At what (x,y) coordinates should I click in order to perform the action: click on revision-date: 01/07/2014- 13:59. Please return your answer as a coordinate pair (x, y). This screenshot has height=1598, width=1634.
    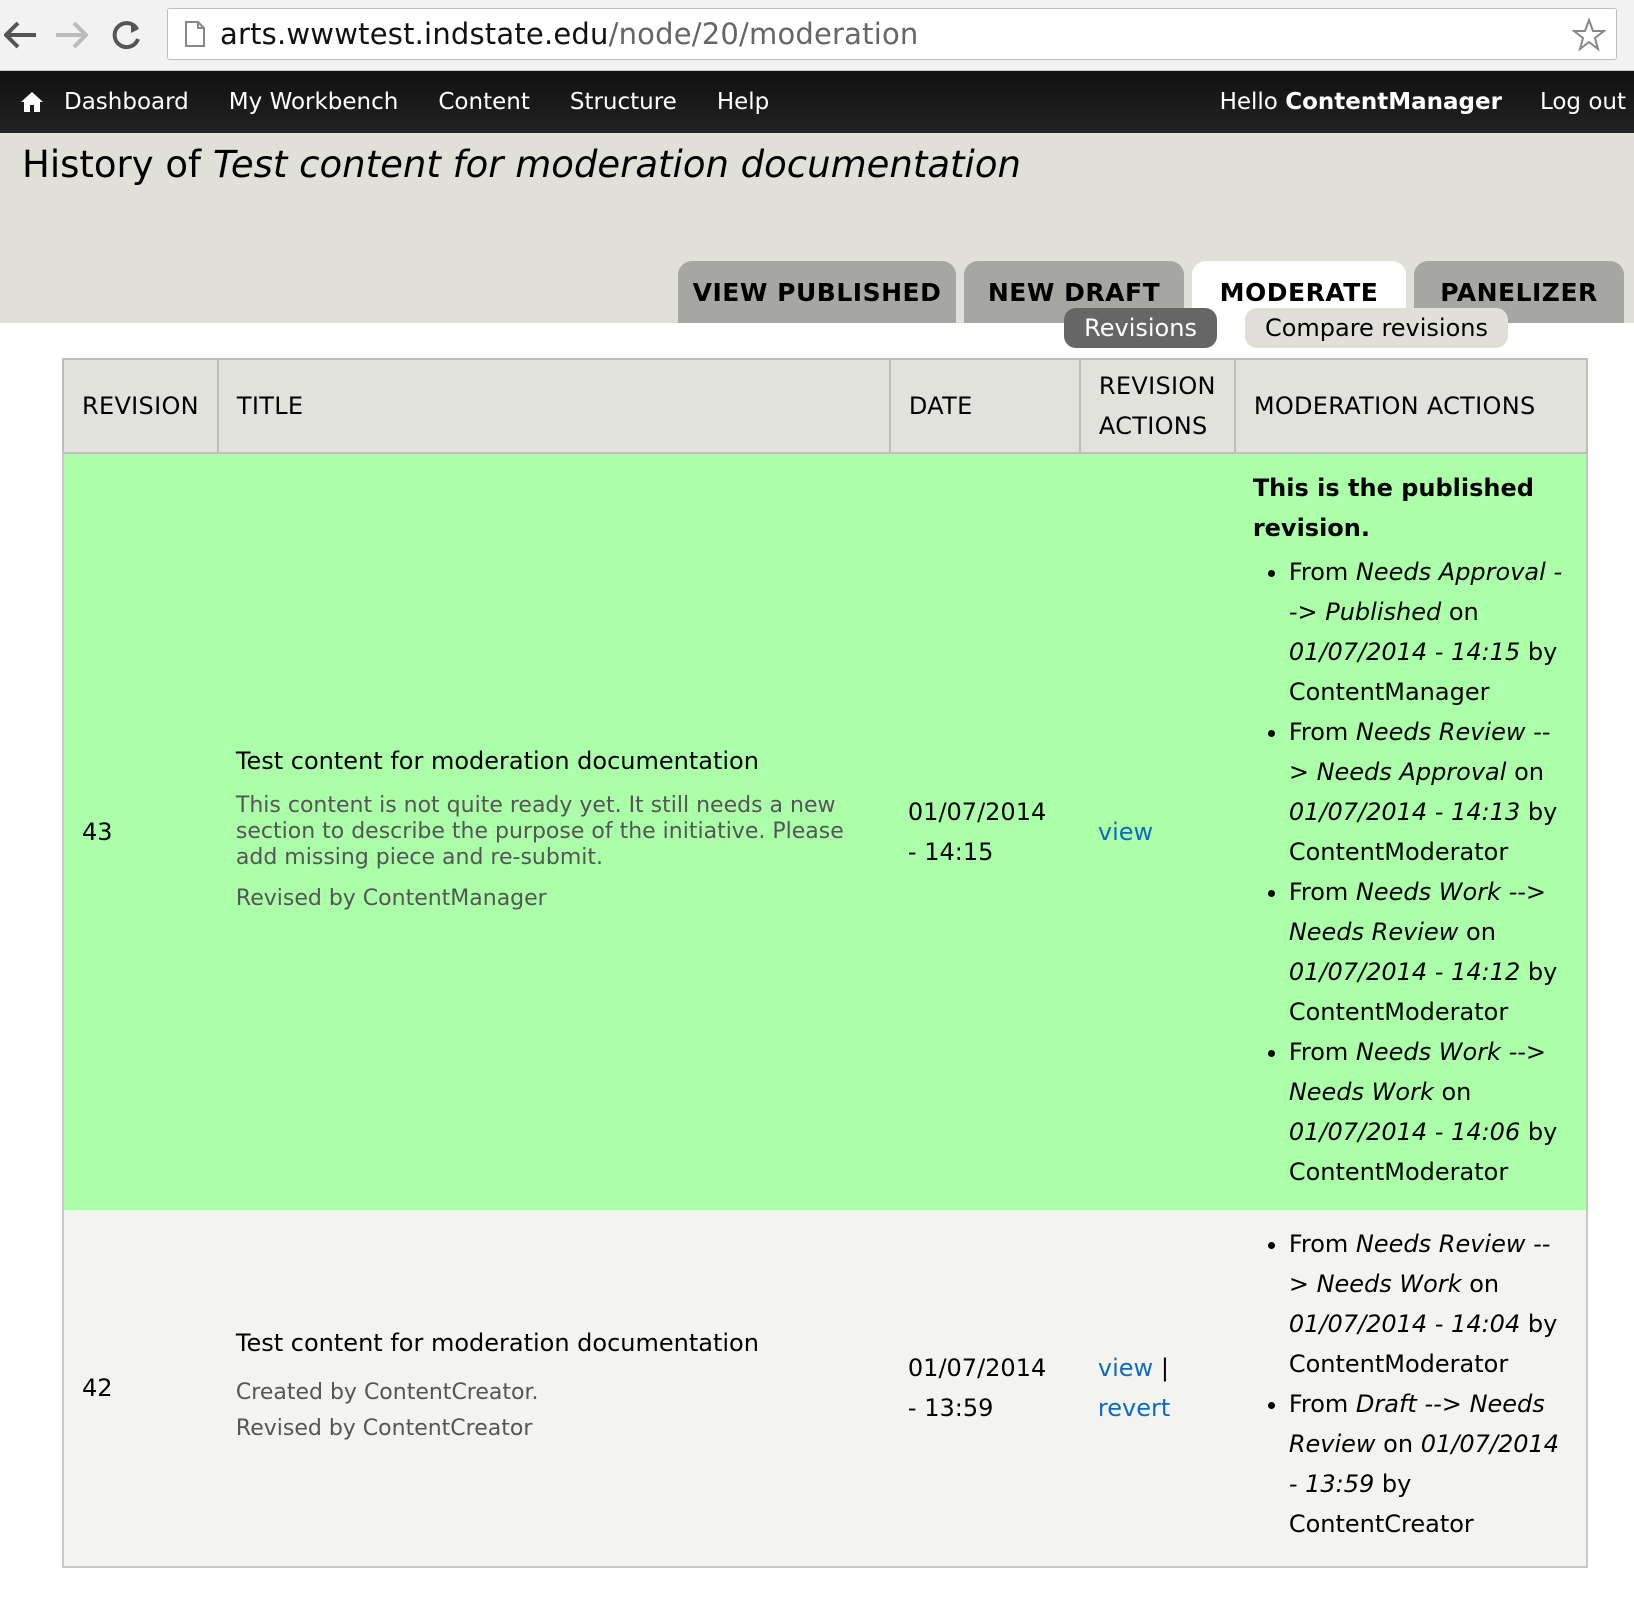
    Looking at the image, I should click on (984, 1388).